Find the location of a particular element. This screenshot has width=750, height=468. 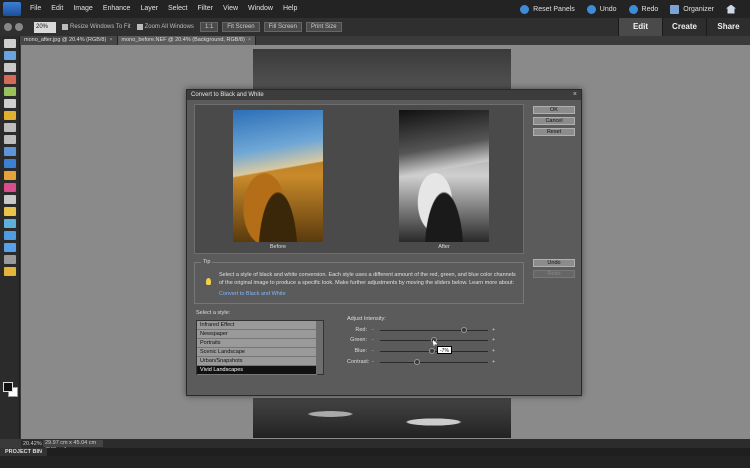

clone-stamp-tool-icon is located at coordinates (10, 163).